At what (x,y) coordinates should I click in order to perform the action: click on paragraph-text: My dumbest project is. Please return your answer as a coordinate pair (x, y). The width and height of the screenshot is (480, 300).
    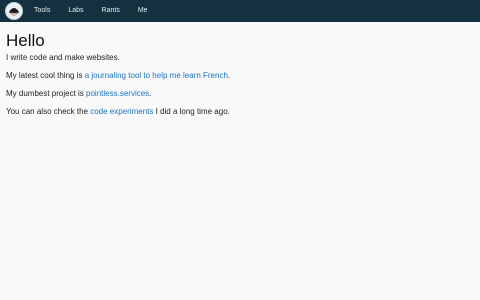
    Looking at the image, I should click on (46, 93).